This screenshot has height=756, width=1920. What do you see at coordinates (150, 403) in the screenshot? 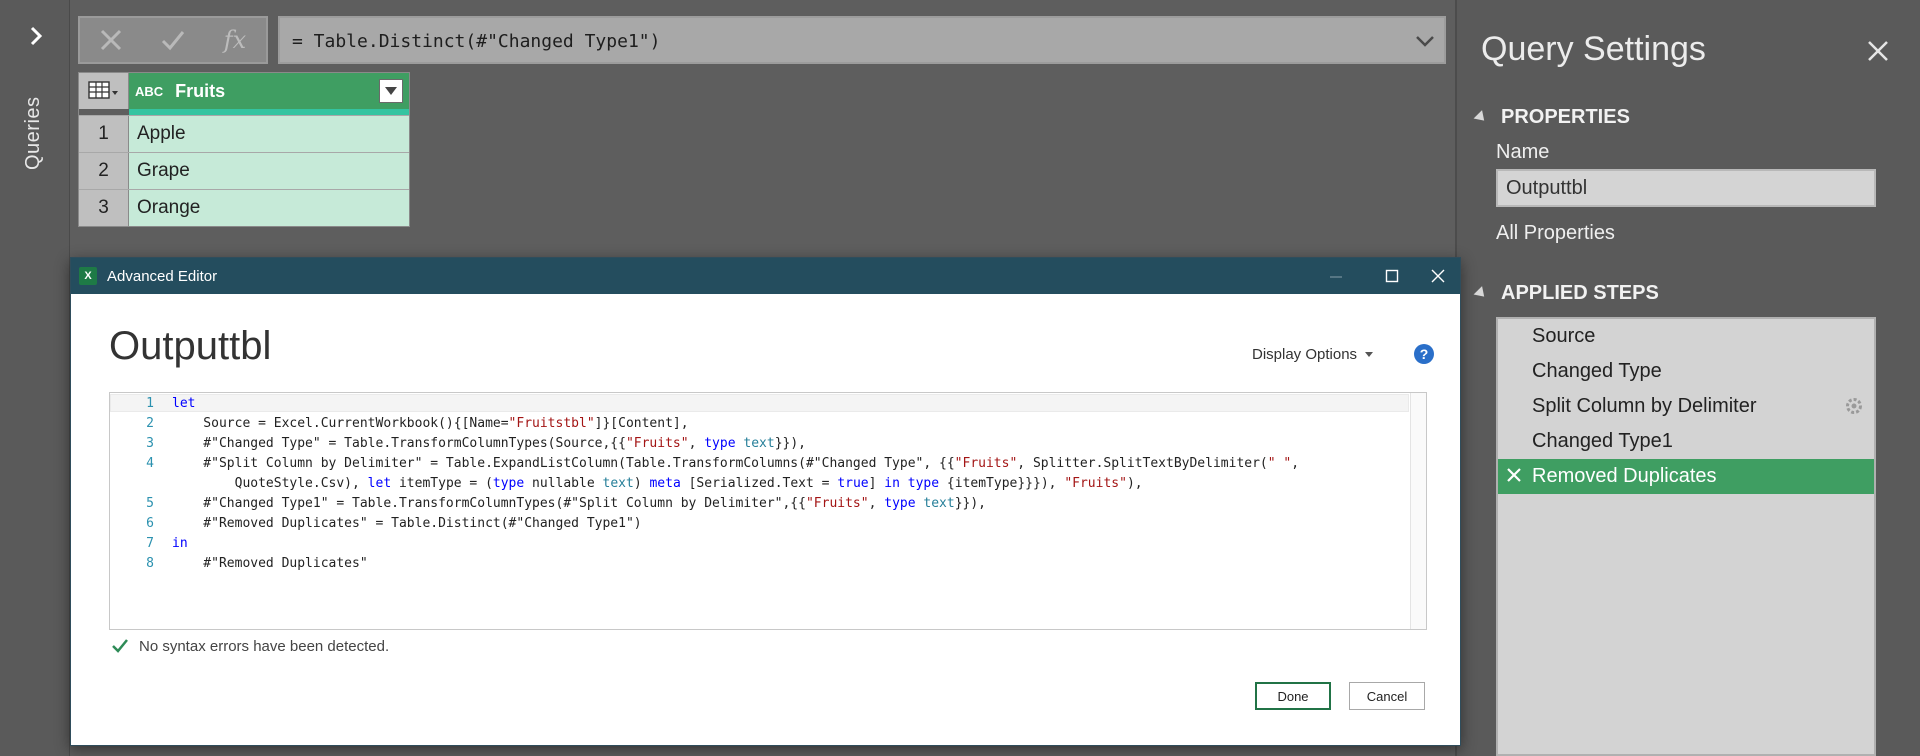
I see `line-number: 1` at bounding box center [150, 403].